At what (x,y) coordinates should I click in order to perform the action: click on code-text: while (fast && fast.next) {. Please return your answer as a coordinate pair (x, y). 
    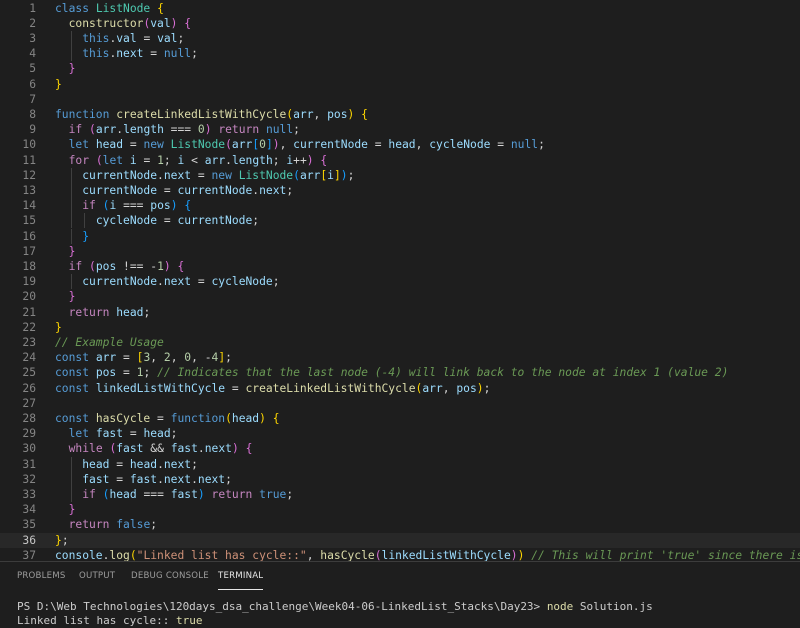
    Looking at the image, I should click on (154, 448).